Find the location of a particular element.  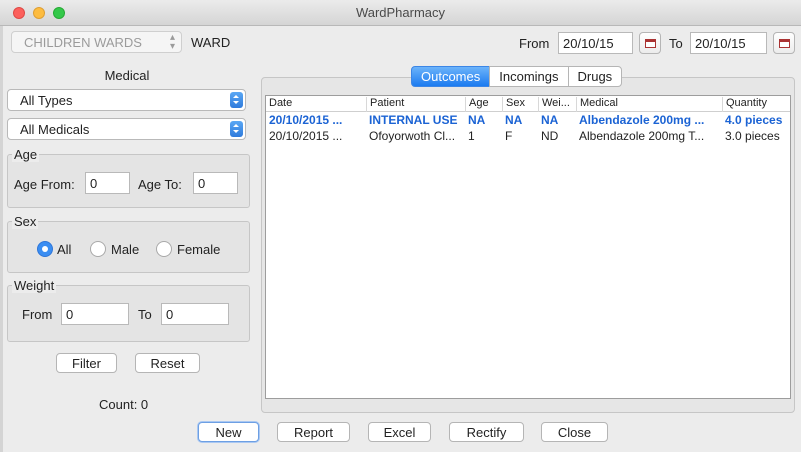

new-button: New is located at coordinates (228, 432).